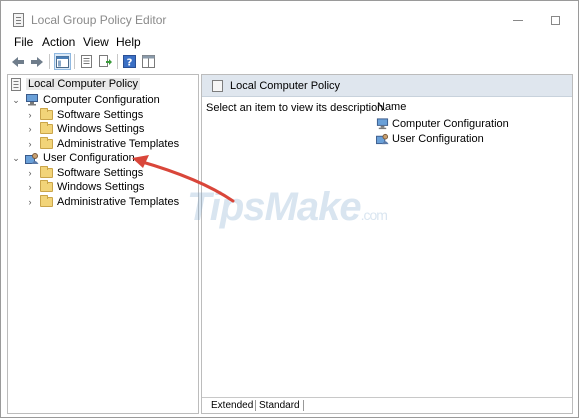 This screenshot has width=579, height=419. I want to click on properties-icon, so click(86, 61).